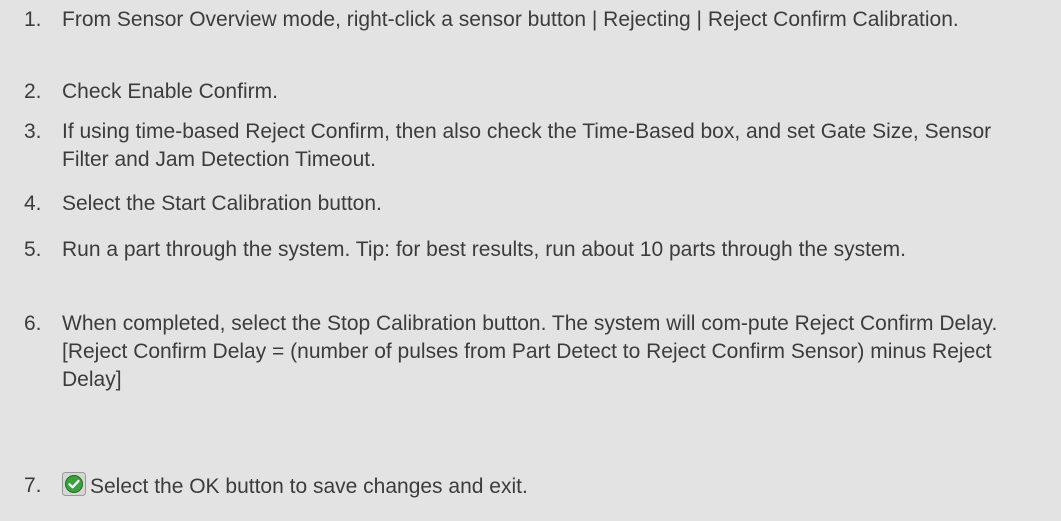  What do you see at coordinates (33, 249) in the screenshot?
I see `step-number: 5.` at bounding box center [33, 249].